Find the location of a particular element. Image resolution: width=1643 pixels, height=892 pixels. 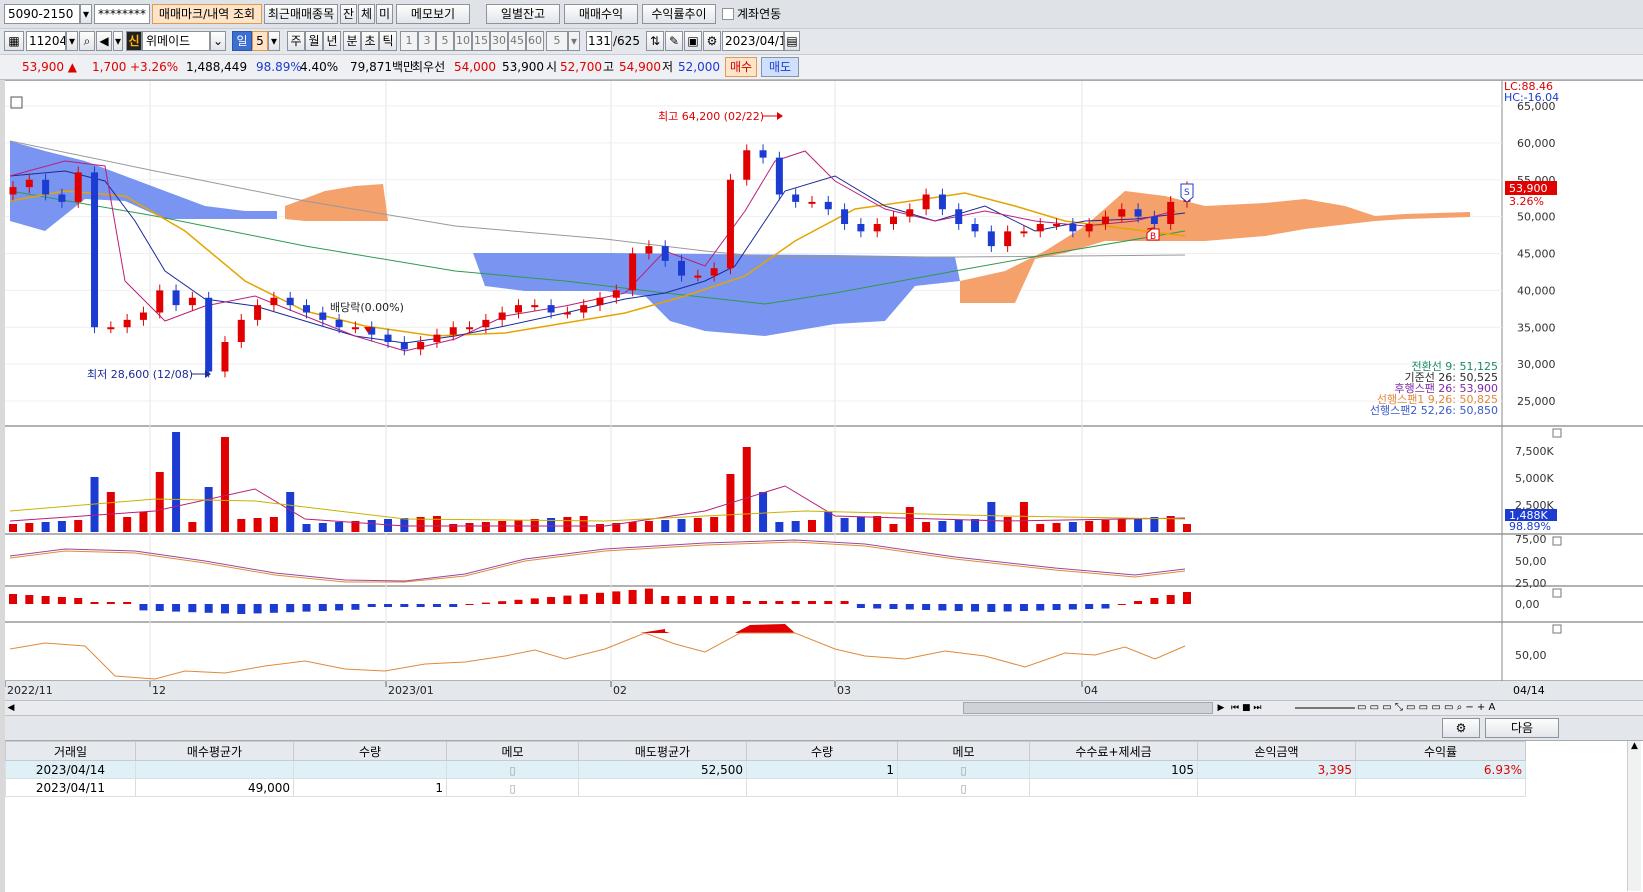

name-search-icon: ⌄ is located at coordinates (218, 41).